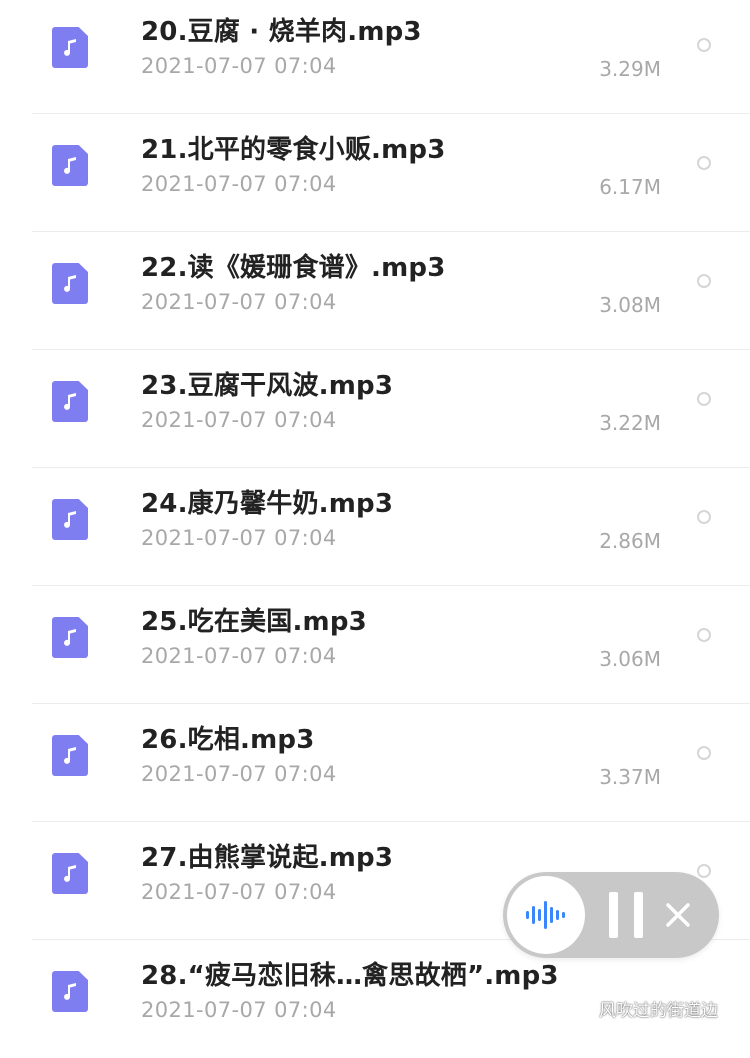 This screenshot has width=750, height=1058. I want to click on file-name: 22.读《媛珊食谱》.mp3, so click(293, 268).